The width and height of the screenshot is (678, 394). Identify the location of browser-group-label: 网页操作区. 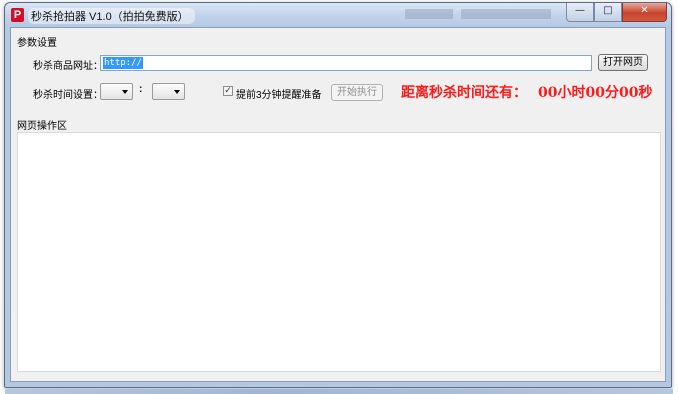
(42, 126).